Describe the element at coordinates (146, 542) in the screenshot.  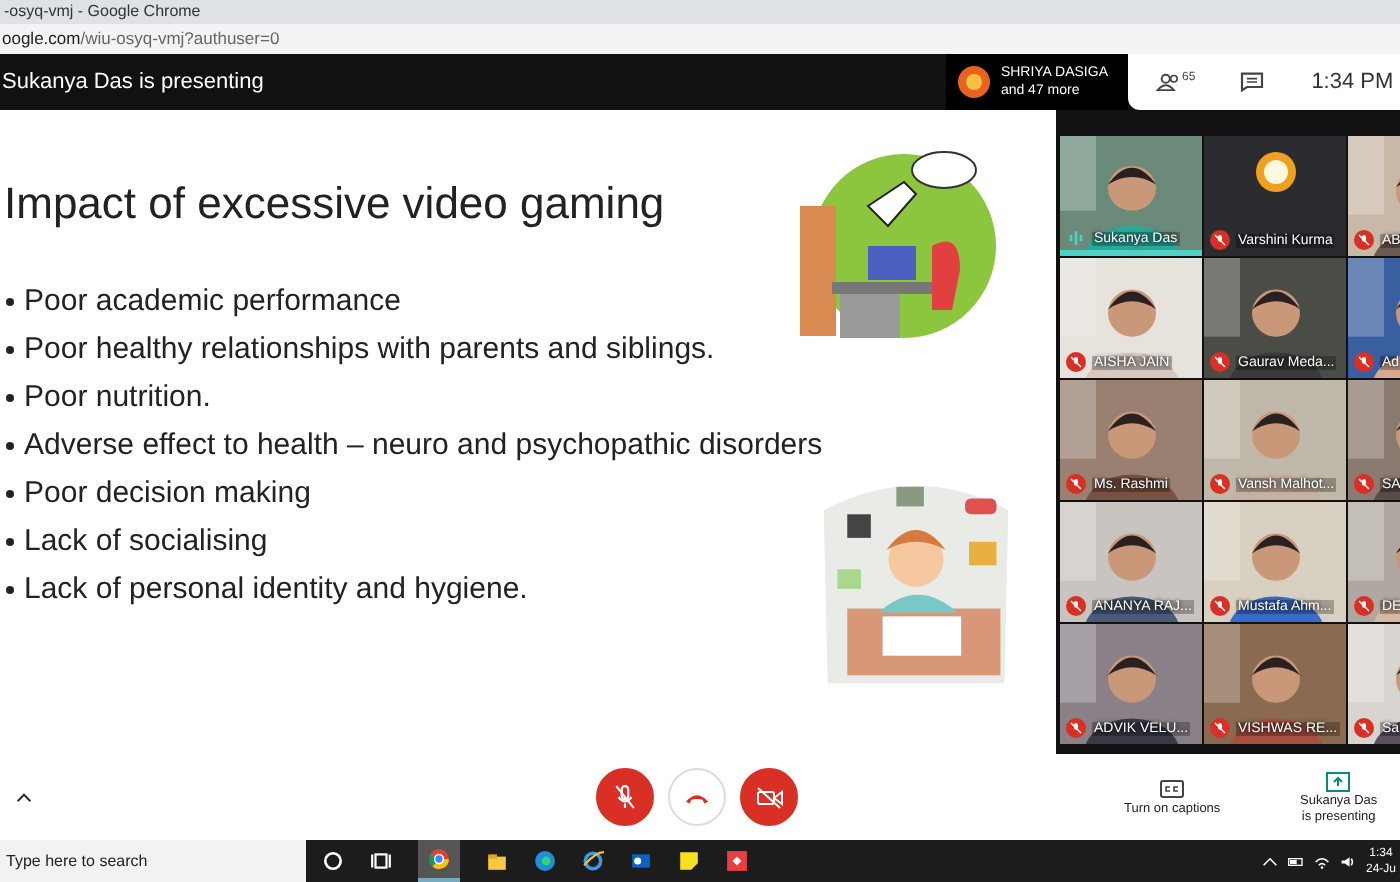
I see `bullet-point: Lack of socialising` at that location.